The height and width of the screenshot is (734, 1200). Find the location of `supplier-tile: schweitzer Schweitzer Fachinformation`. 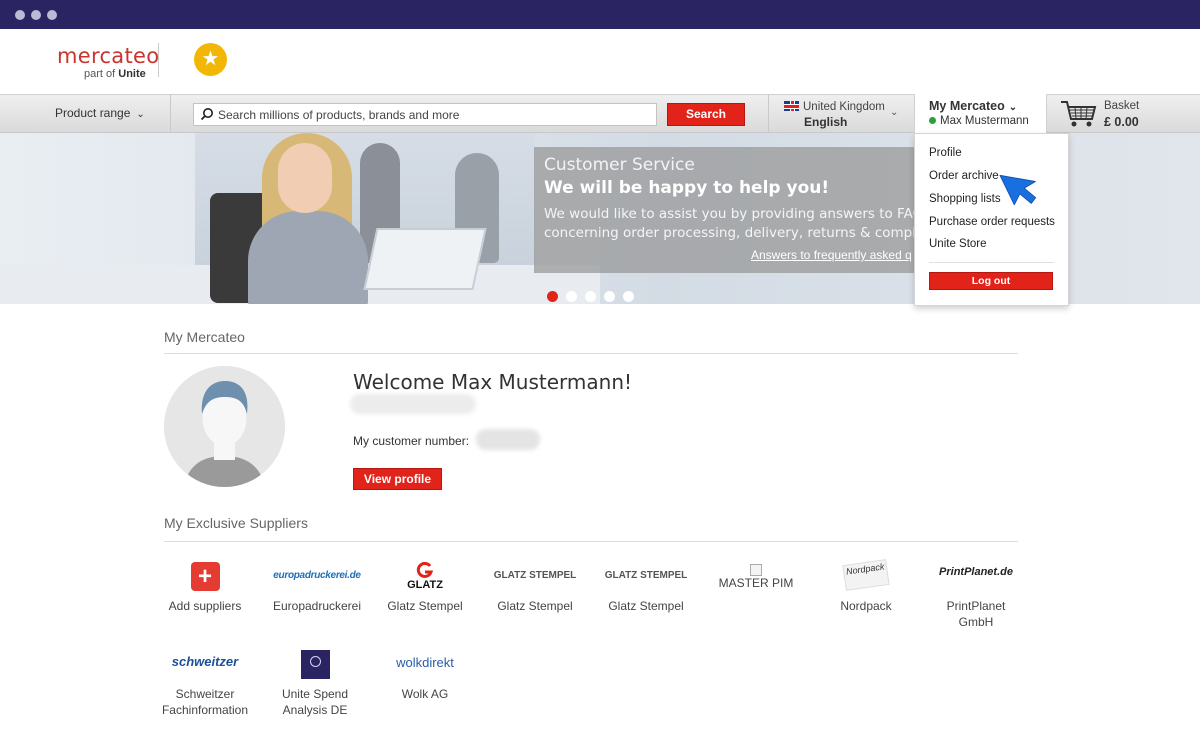

supplier-tile: schweitzer Schweitzer Fachinformation is located at coordinates (205, 684).